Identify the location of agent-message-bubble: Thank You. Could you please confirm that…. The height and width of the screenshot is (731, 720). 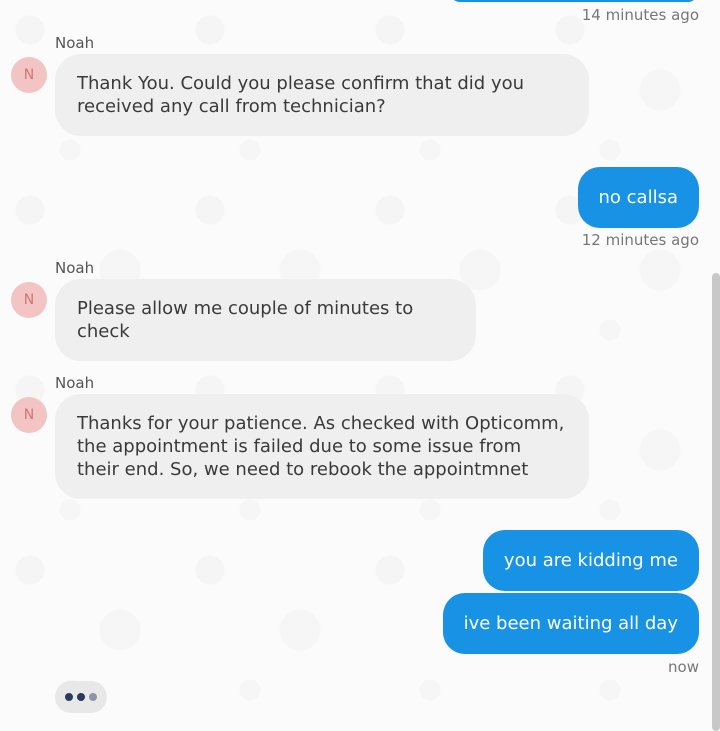
(322, 95).